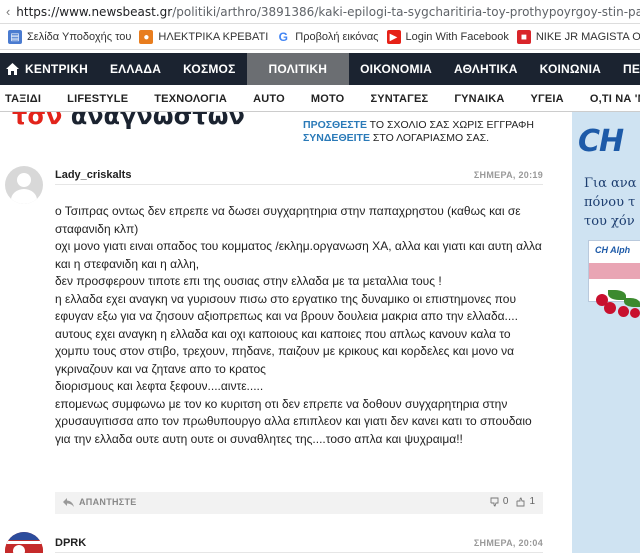 Image resolution: width=640 pixels, height=553 pixels. Describe the element at coordinates (479, 99) in the screenshot. I see `subnav-item-gynaika: ΓΥΝΑΙΚΑ` at that location.